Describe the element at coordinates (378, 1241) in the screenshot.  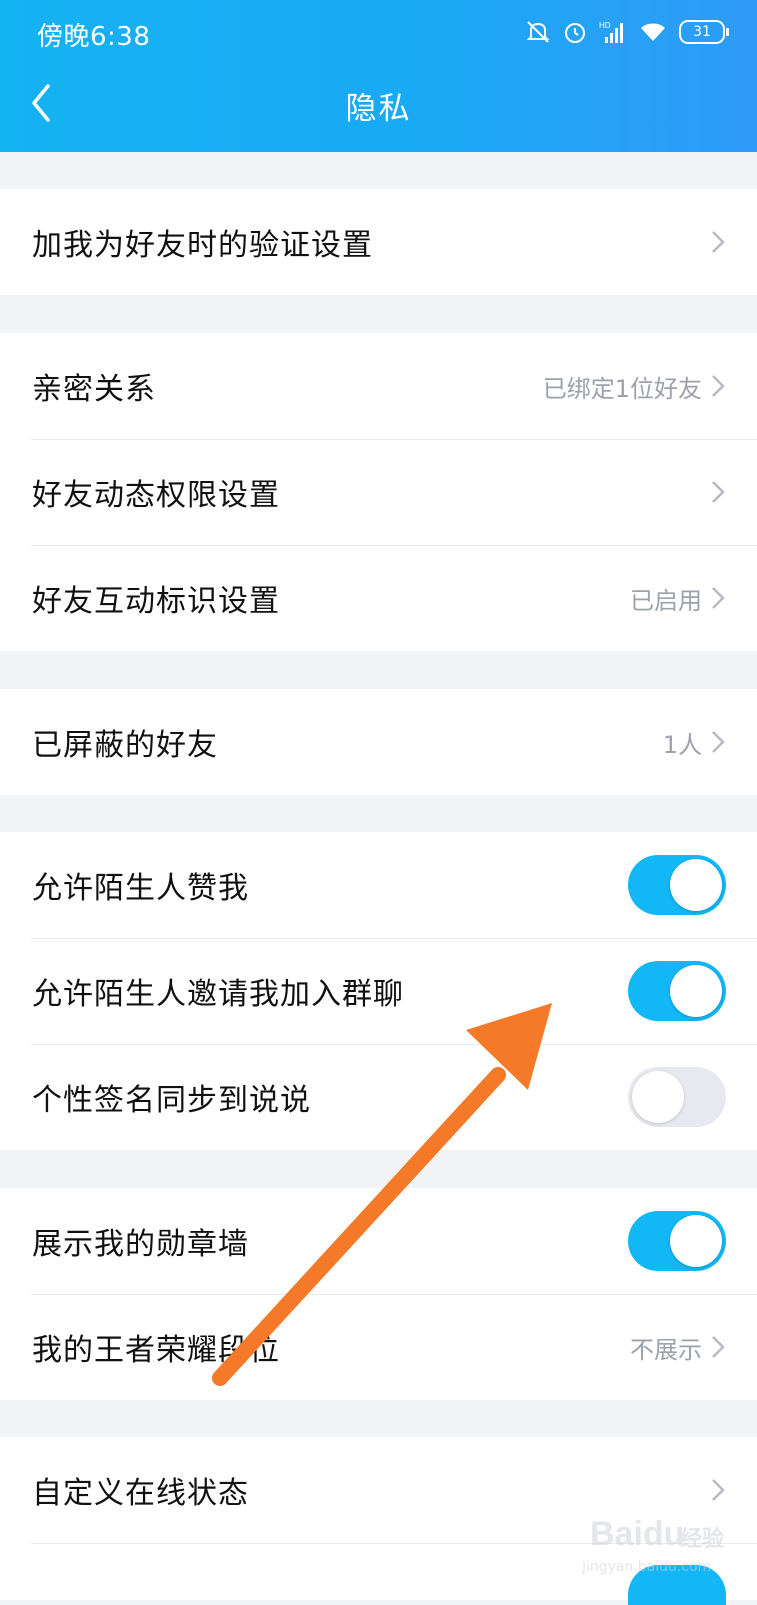
I see `row-badge-wall: 展示我的勋章墙` at that location.